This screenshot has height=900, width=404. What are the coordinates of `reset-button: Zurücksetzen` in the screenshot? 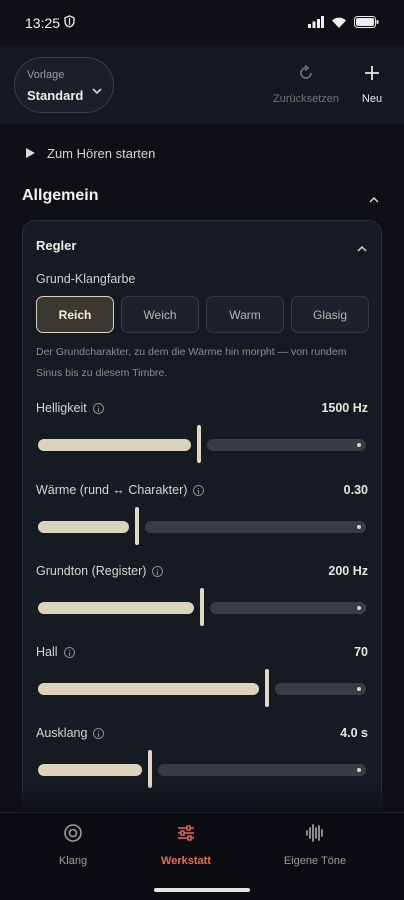 It's located at (306, 85).